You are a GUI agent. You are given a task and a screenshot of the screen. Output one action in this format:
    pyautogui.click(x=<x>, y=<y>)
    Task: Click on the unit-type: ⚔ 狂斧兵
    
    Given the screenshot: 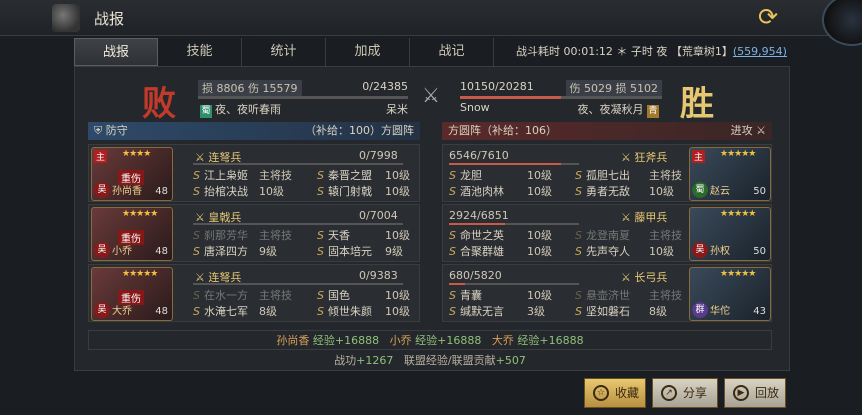 What is the action you would take?
    pyautogui.click(x=644, y=157)
    